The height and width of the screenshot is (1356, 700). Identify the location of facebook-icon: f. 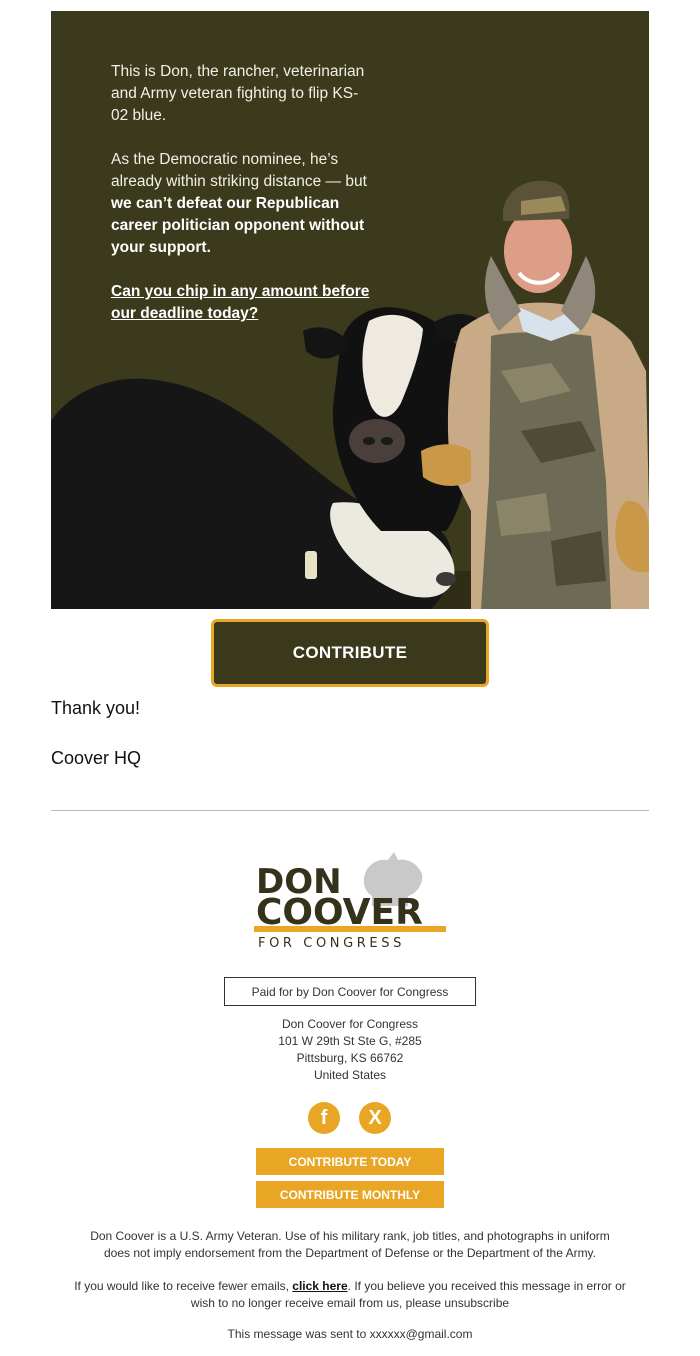
(324, 1118).